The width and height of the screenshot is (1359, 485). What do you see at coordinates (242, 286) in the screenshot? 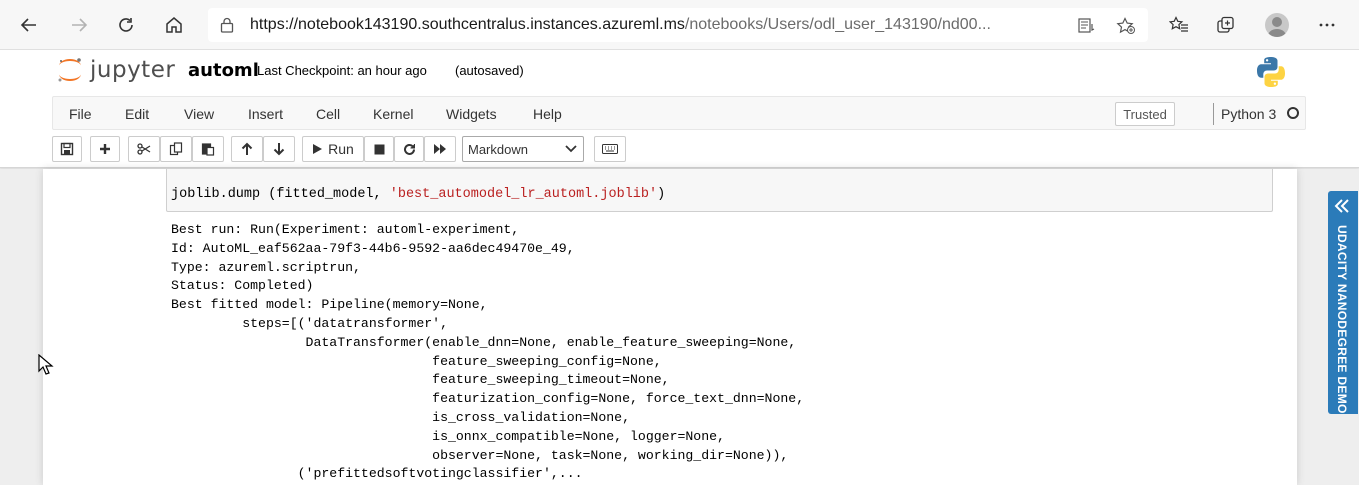
I see `output-line: Status: Completed)` at bounding box center [242, 286].